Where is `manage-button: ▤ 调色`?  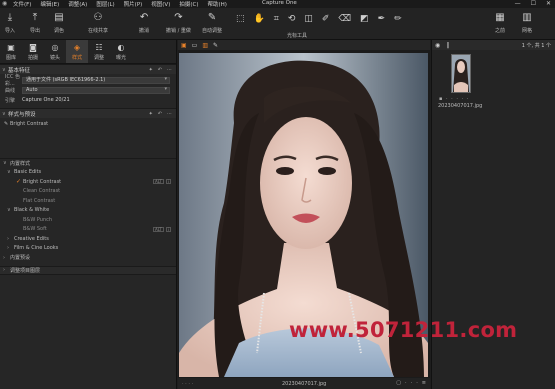
manage-button: ▤ 调色 is located at coordinates (59, 22).